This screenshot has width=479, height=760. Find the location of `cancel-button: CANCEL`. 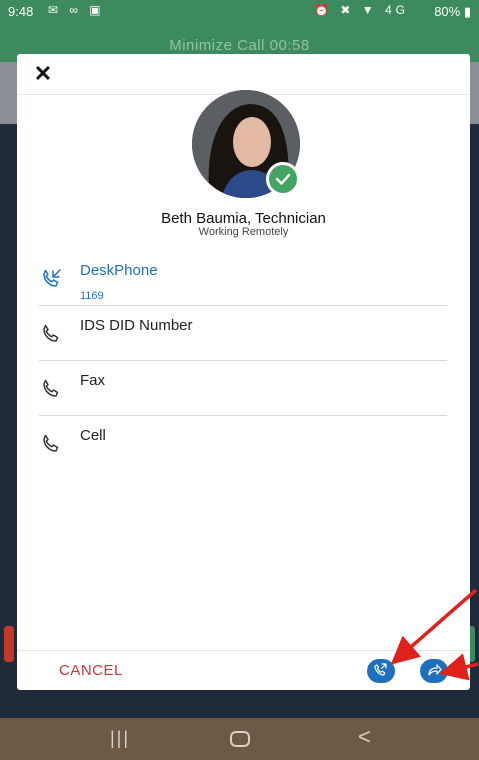

cancel-button: CANCEL is located at coordinates (91, 670).